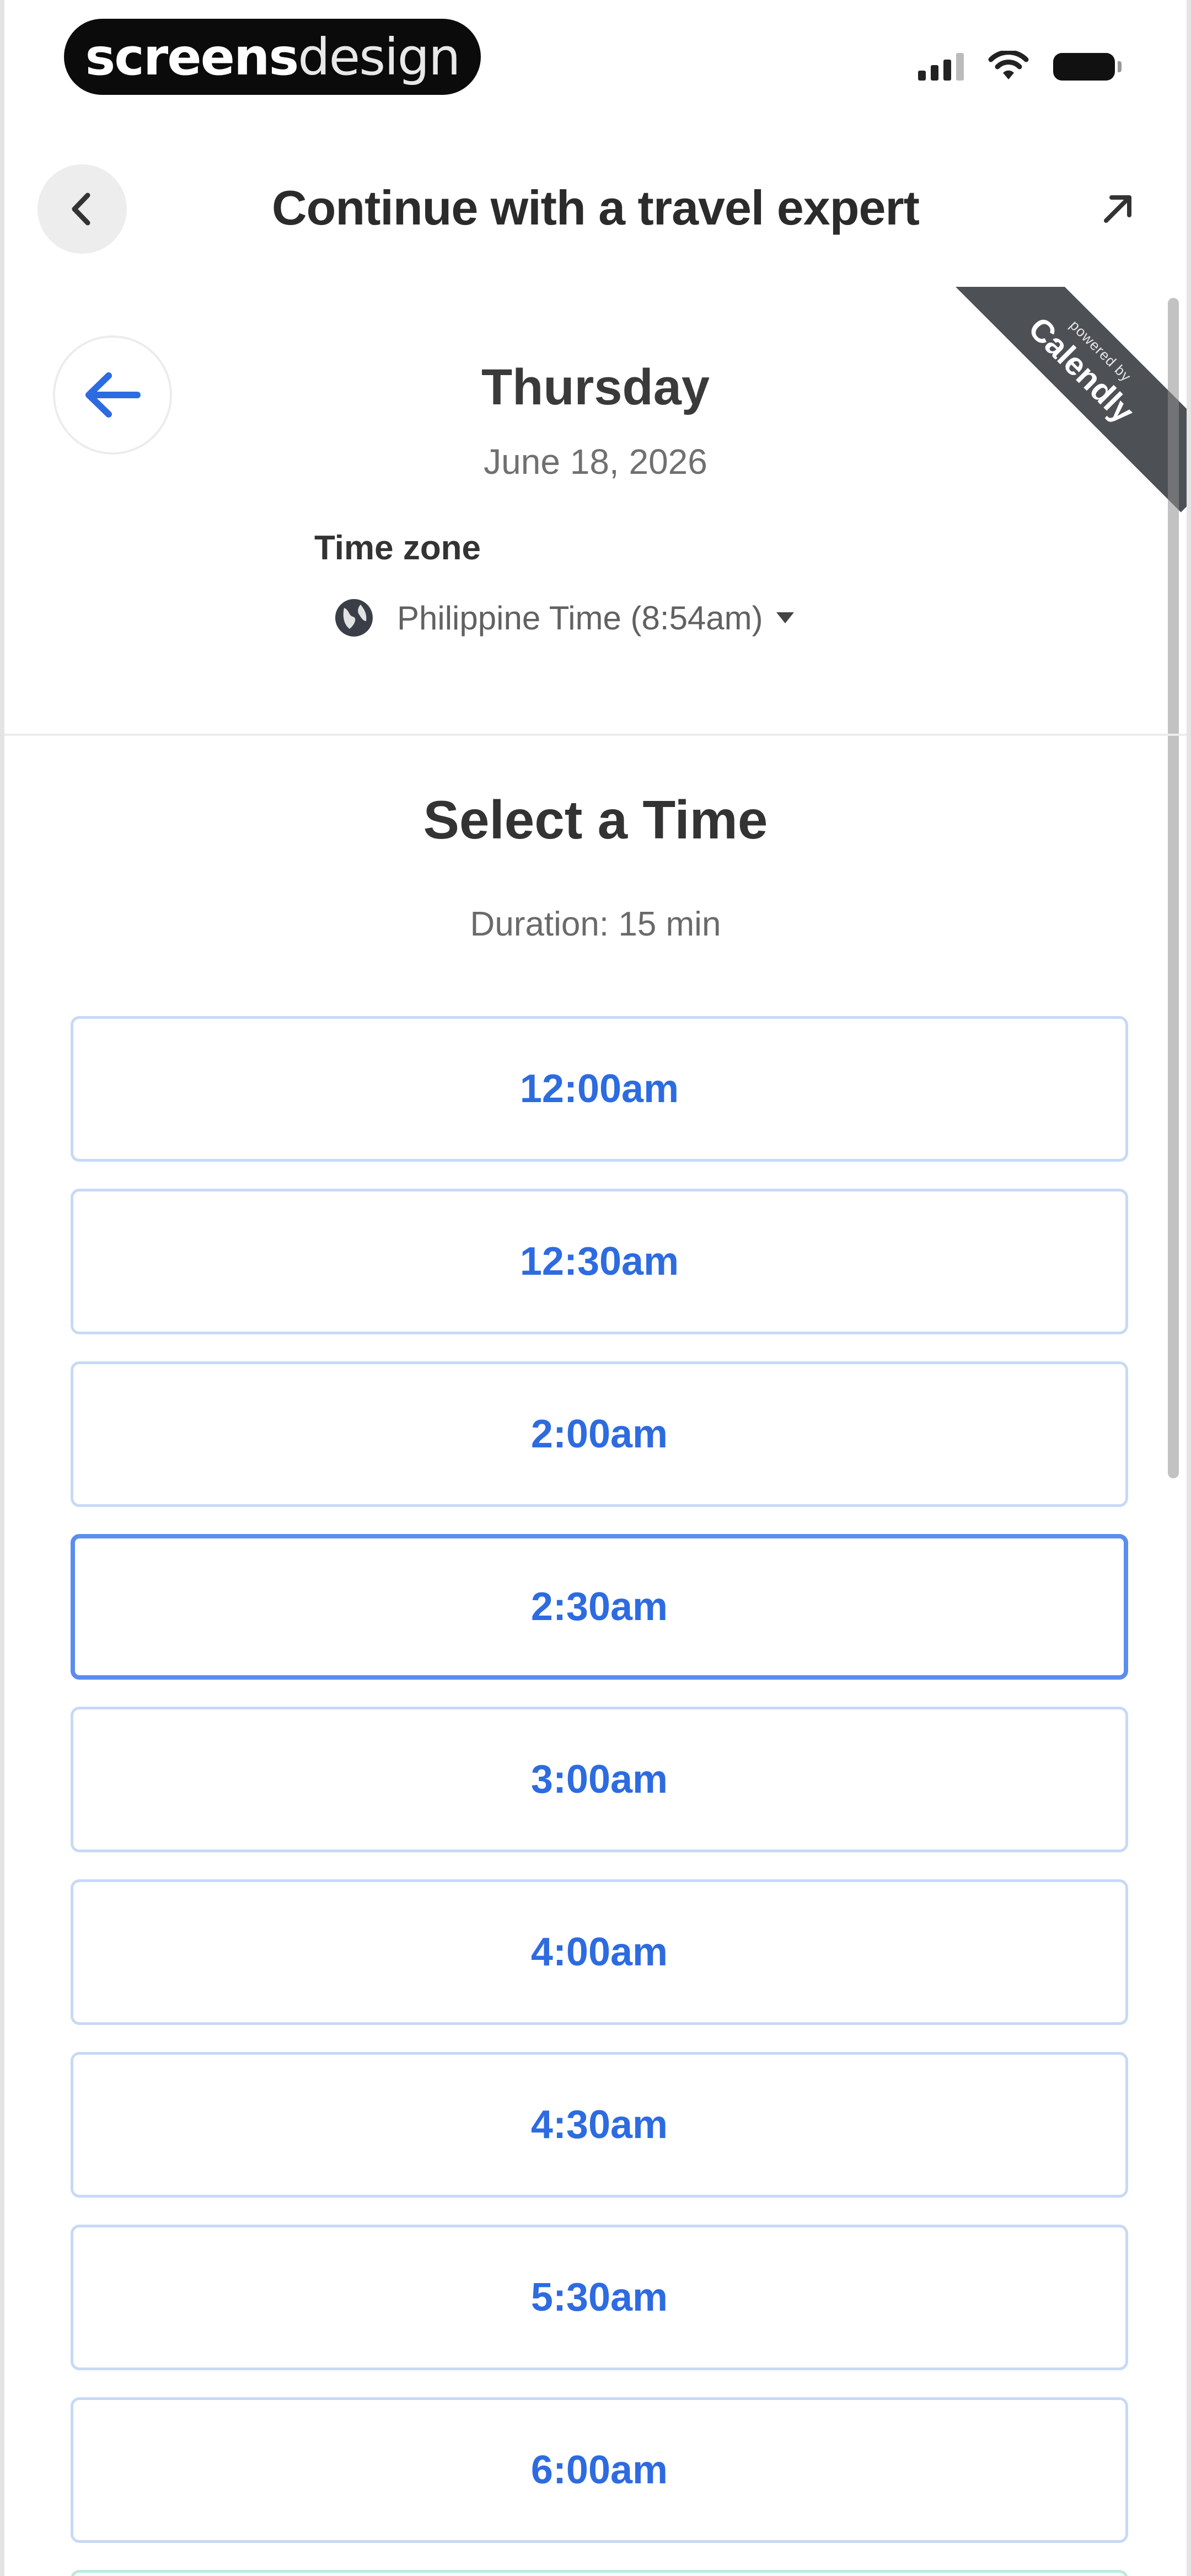 The width and height of the screenshot is (1191, 2576). What do you see at coordinates (600, 1607) in the screenshot?
I see `time-slot-button-selected: 2:30am` at bounding box center [600, 1607].